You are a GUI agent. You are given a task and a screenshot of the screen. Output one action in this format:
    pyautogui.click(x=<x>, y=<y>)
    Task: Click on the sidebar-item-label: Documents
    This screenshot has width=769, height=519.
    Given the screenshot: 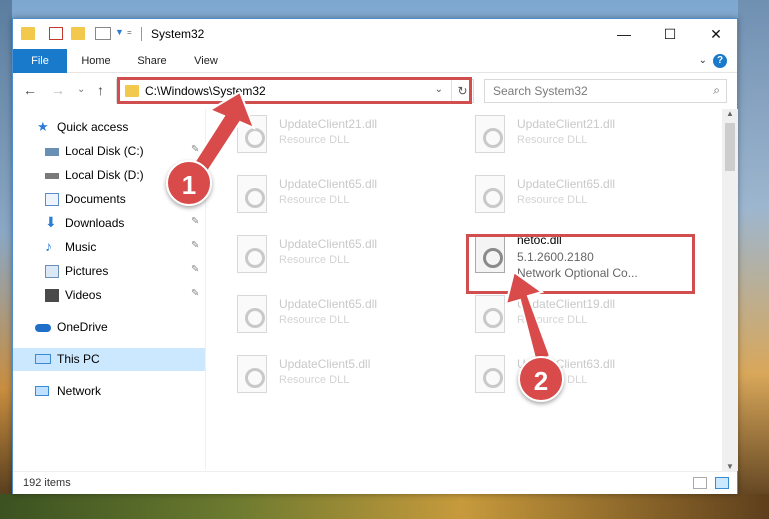 What is the action you would take?
    pyautogui.click(x=95, y=199)
    